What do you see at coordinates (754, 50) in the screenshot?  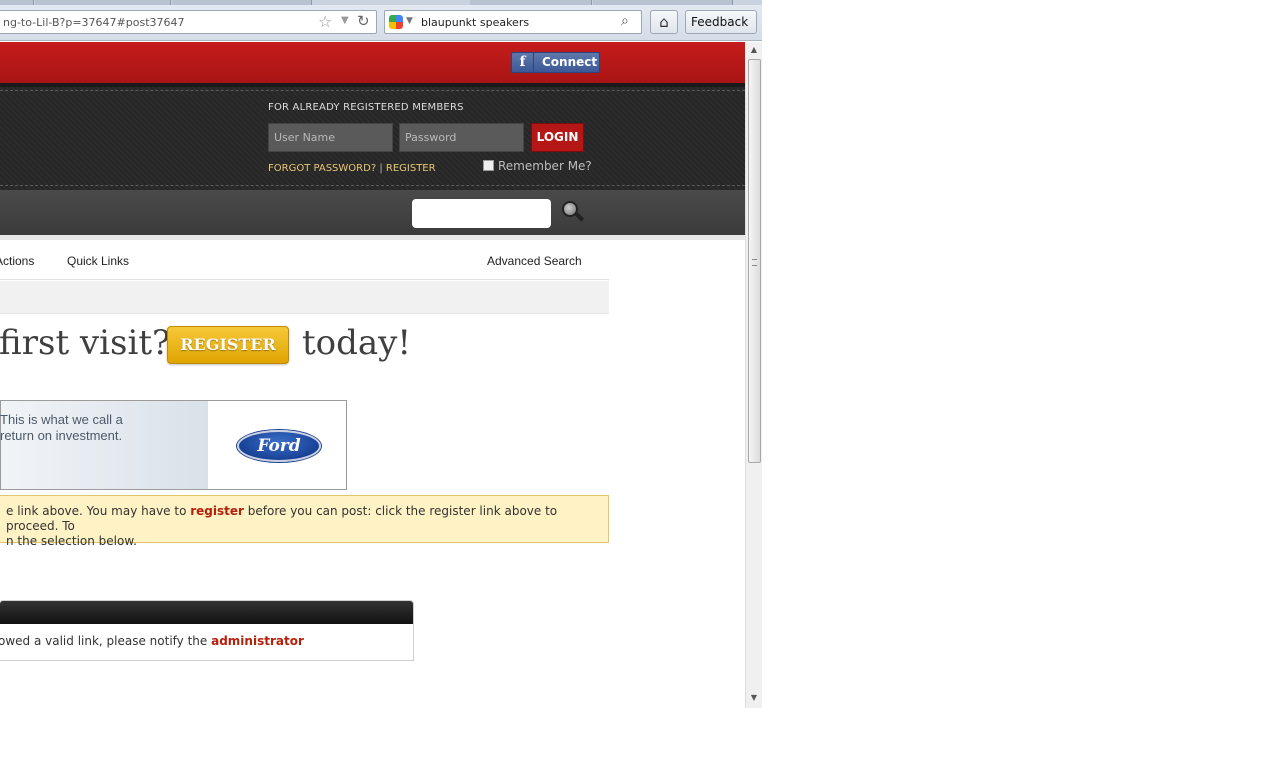 I see `scroll-up-icon: ▲` at bounding box center [754, 50].